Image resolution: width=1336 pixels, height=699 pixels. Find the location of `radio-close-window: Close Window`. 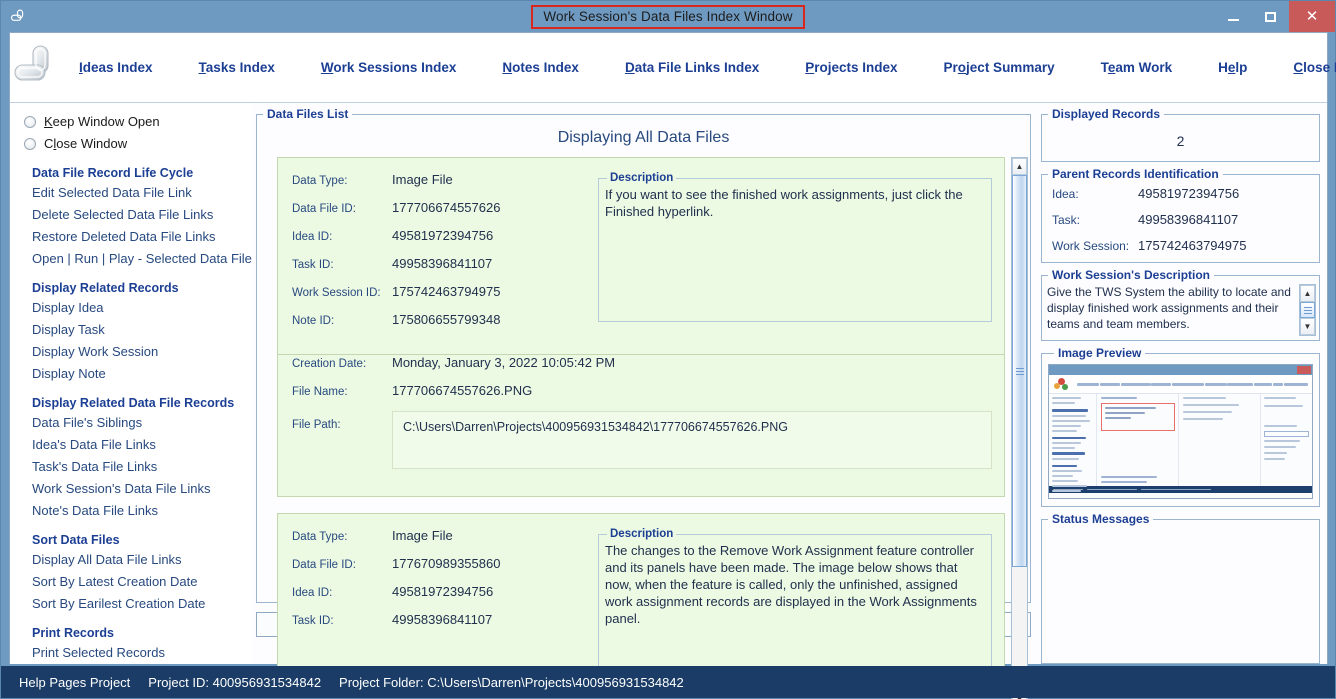

radio-close-window: Close Window is located at coordinates (138, 143).